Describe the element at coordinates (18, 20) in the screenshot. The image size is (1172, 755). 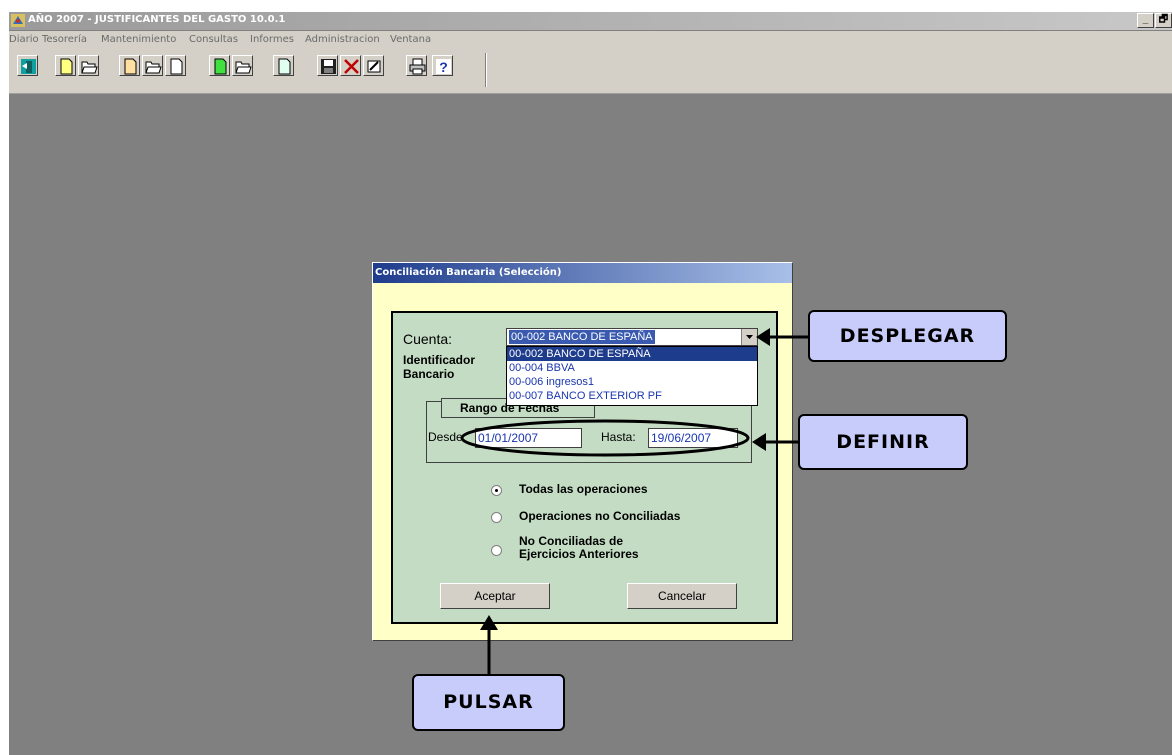
I see `app-icon` at that location.